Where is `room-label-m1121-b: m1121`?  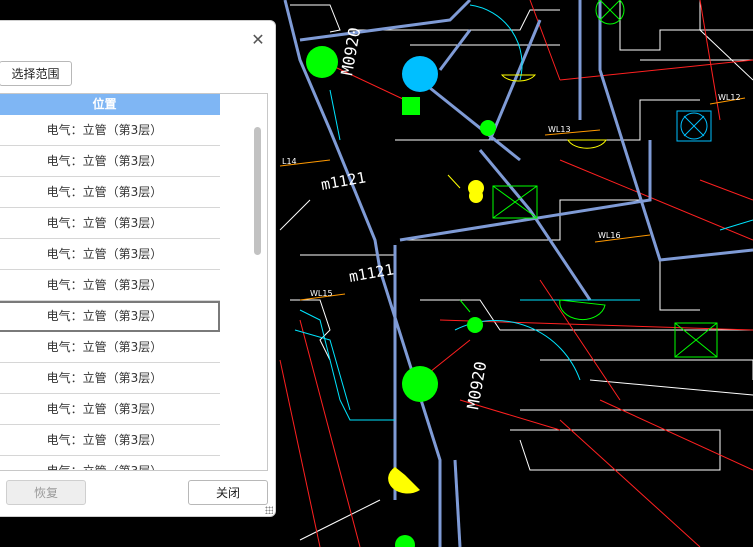
room-label-m1121-b: m1121 is located at coordinates (372, 273).